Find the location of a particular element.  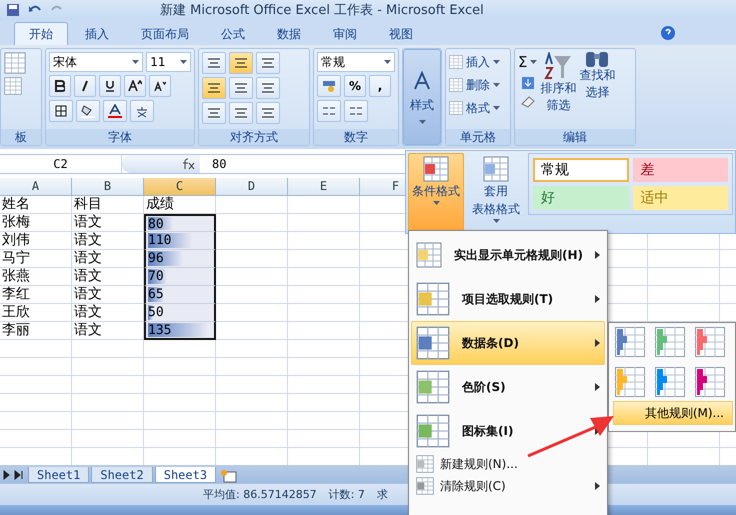

cell-style-swatch: 好 is located at coordinates (580, 198).